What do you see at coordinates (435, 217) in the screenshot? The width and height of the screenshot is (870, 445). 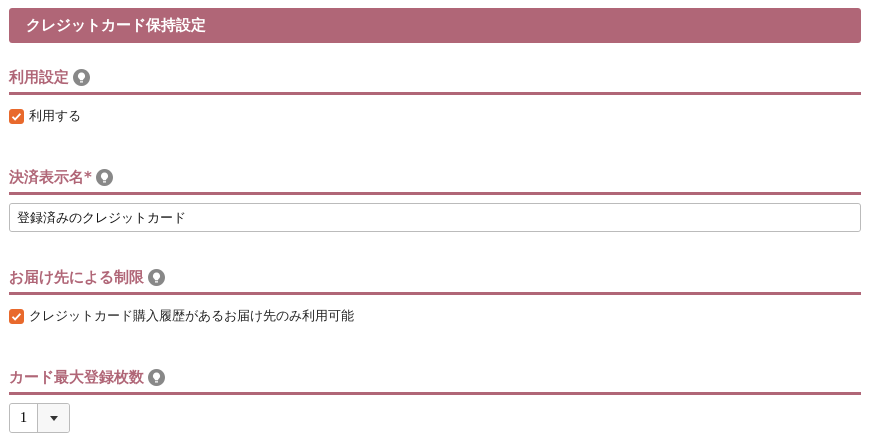 I see `input-field: 登録済みのクレジットカード` at bounding box center [435, 217].